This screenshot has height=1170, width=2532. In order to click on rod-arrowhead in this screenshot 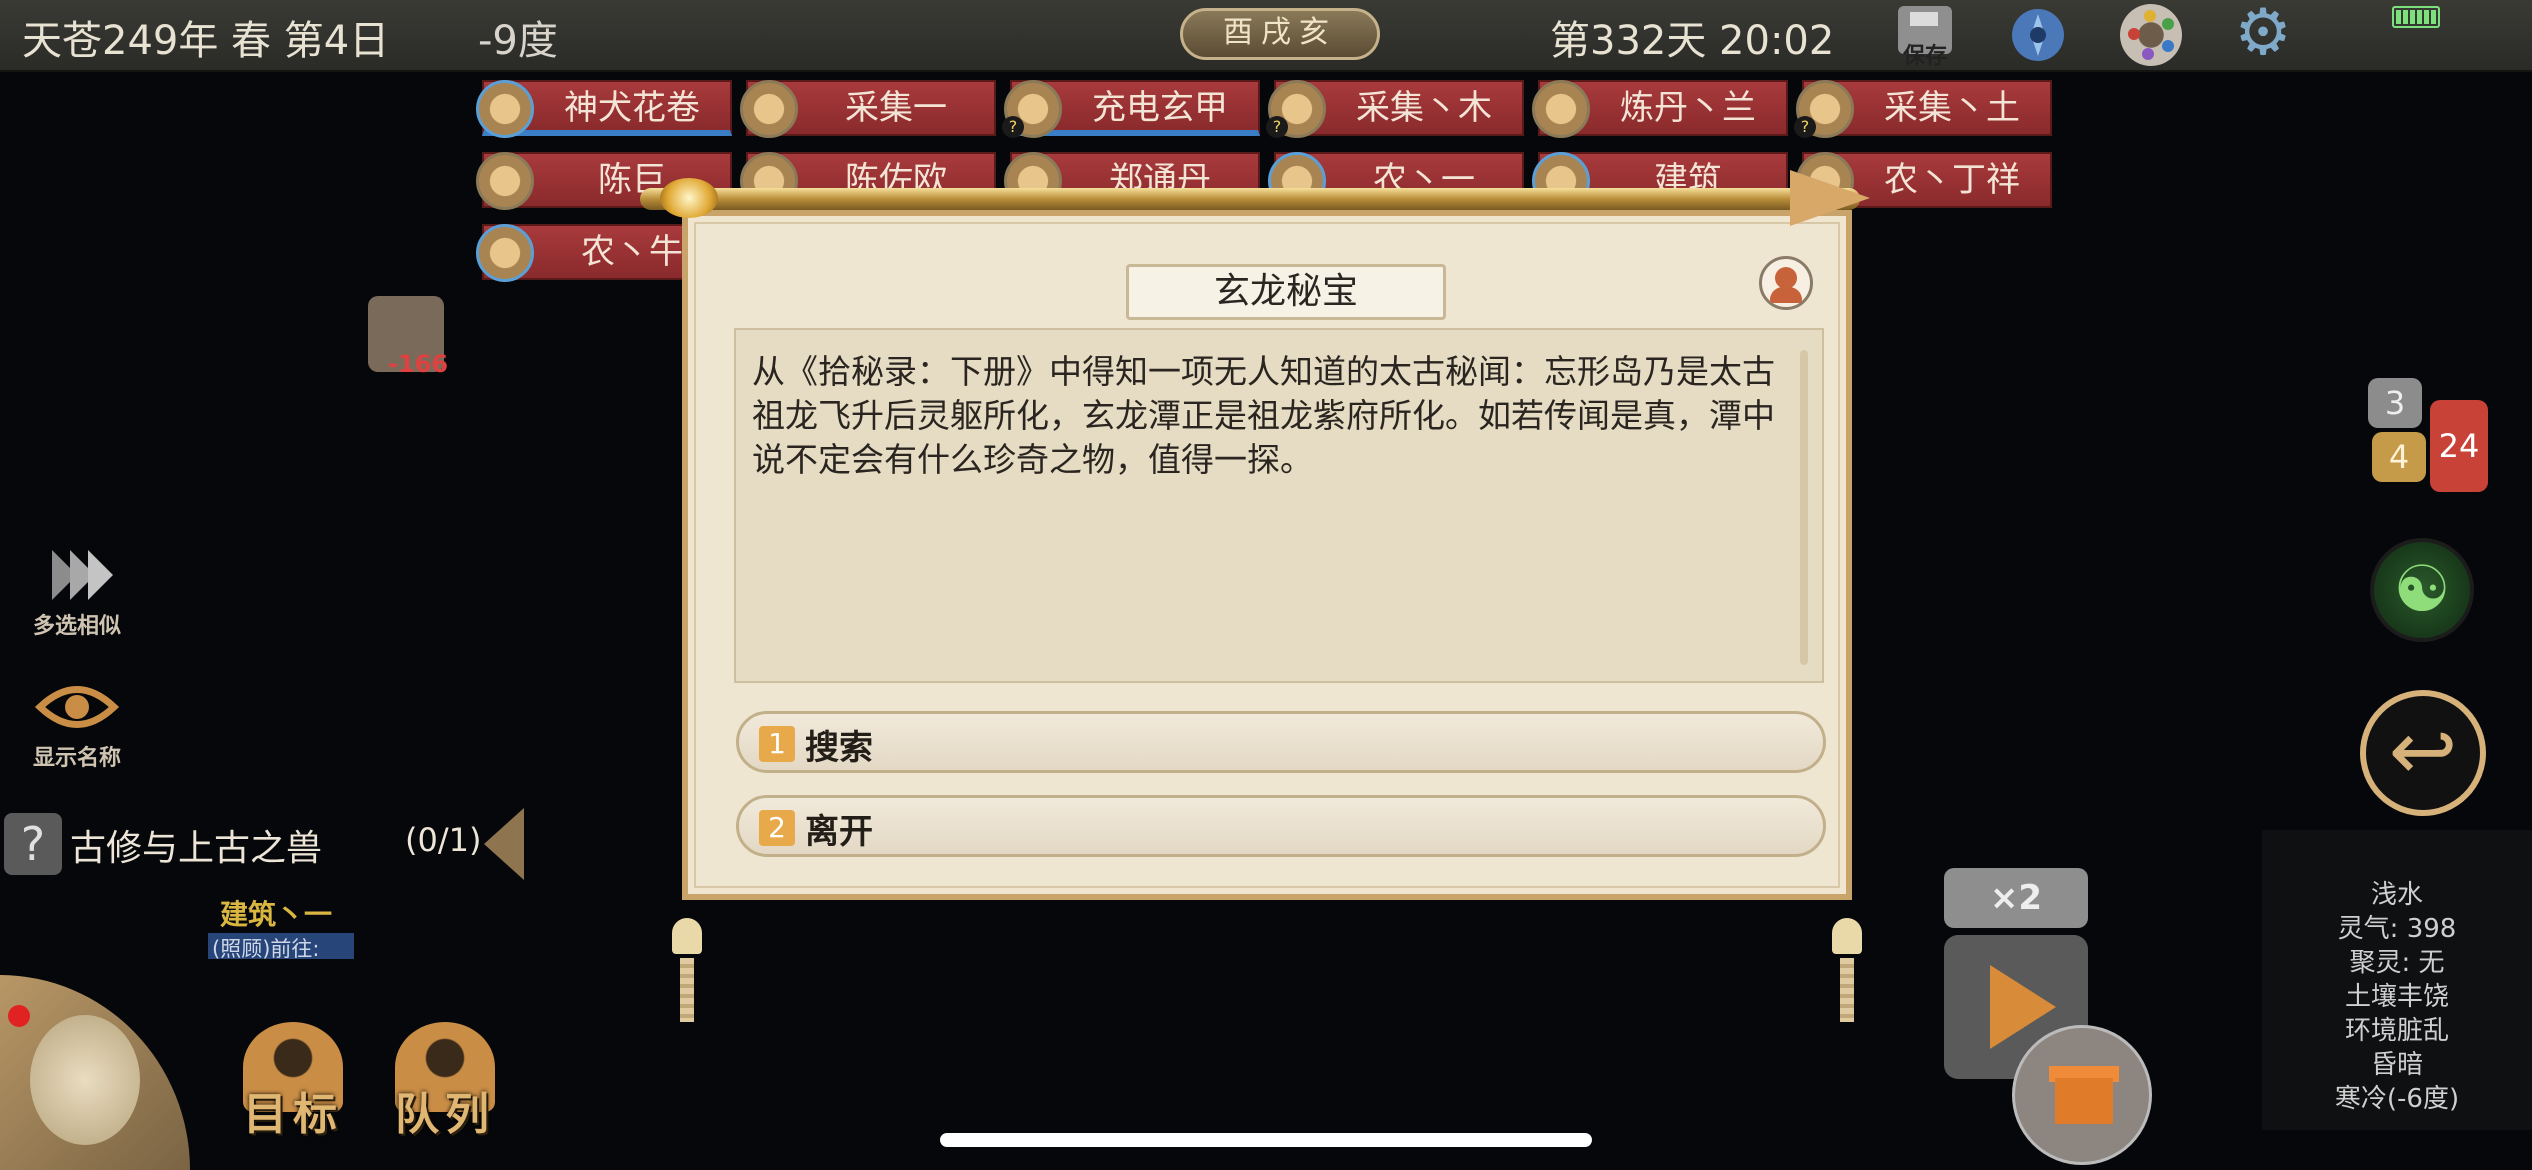, I will do `click(1830, 198)`.